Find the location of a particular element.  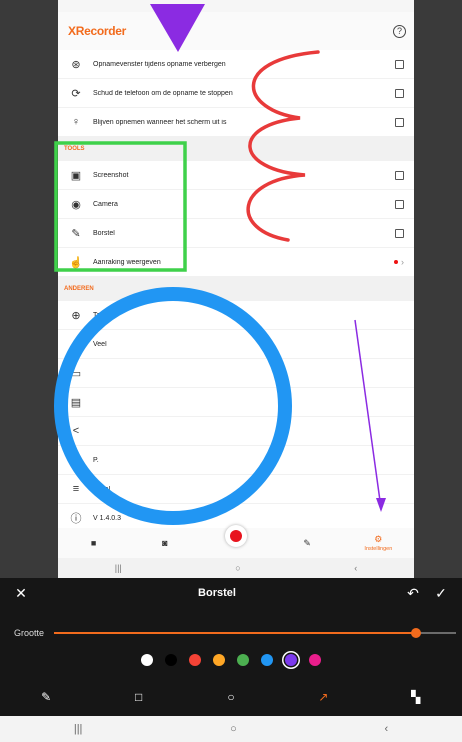

chevron-right-icon: › is located at coordinates (399, 262).